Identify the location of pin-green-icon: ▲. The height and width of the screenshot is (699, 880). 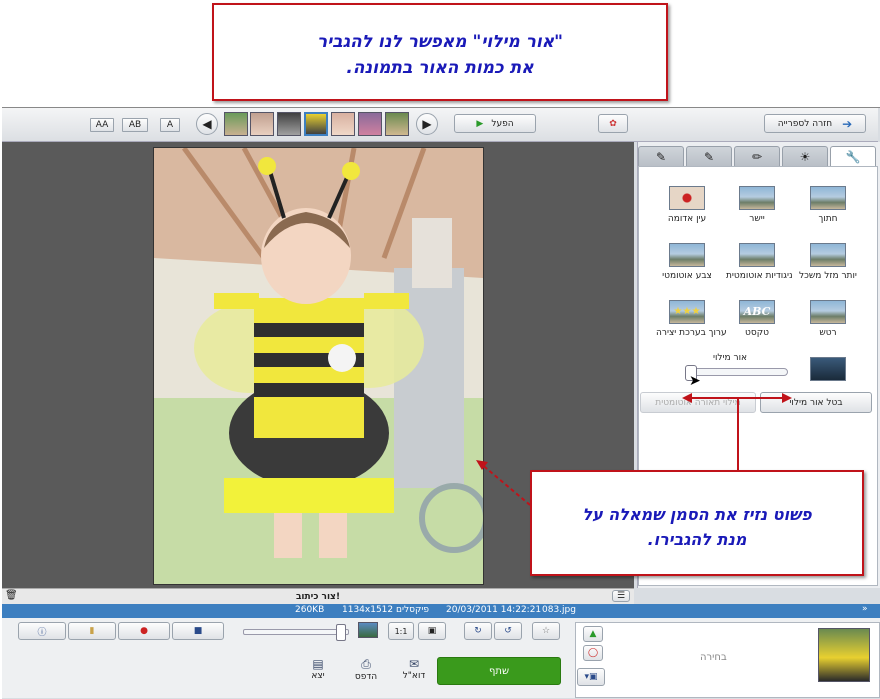
(593, 634).